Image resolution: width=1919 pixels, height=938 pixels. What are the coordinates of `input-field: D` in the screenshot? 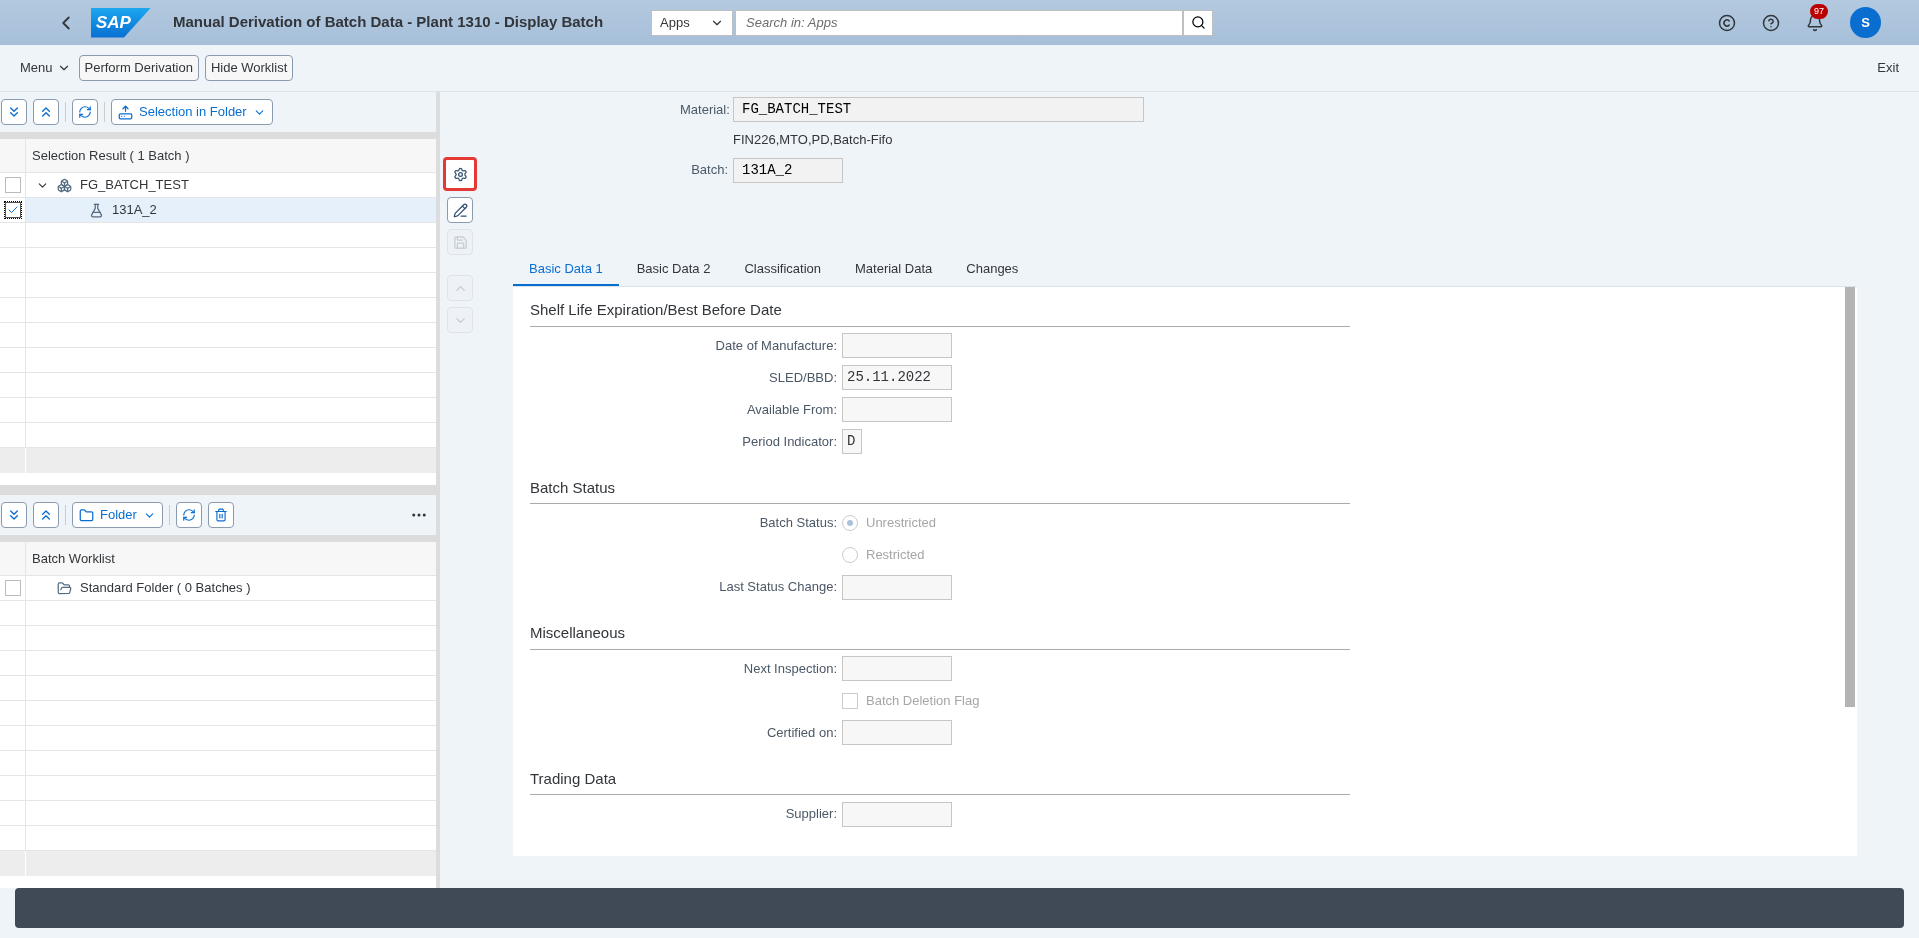 It's located at (852, 441).